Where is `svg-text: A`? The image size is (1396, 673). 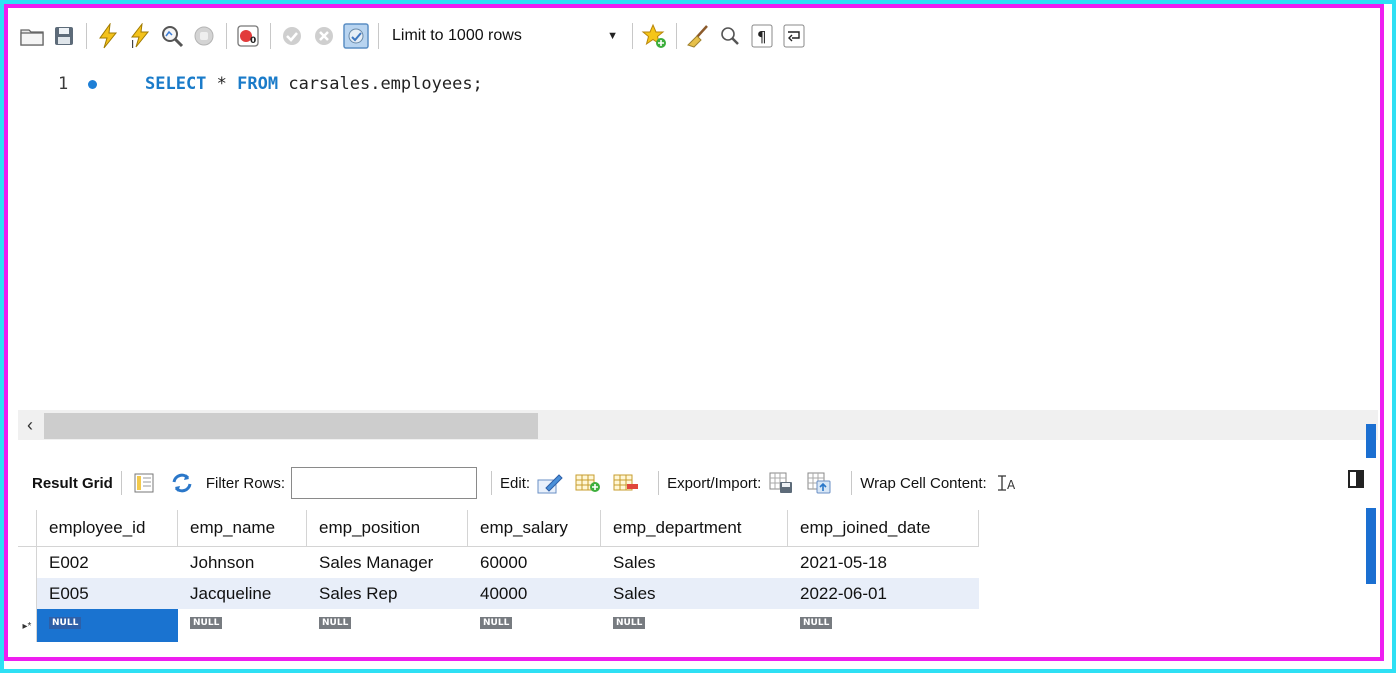 svg-text: A is located at coordinates (1011, 485).